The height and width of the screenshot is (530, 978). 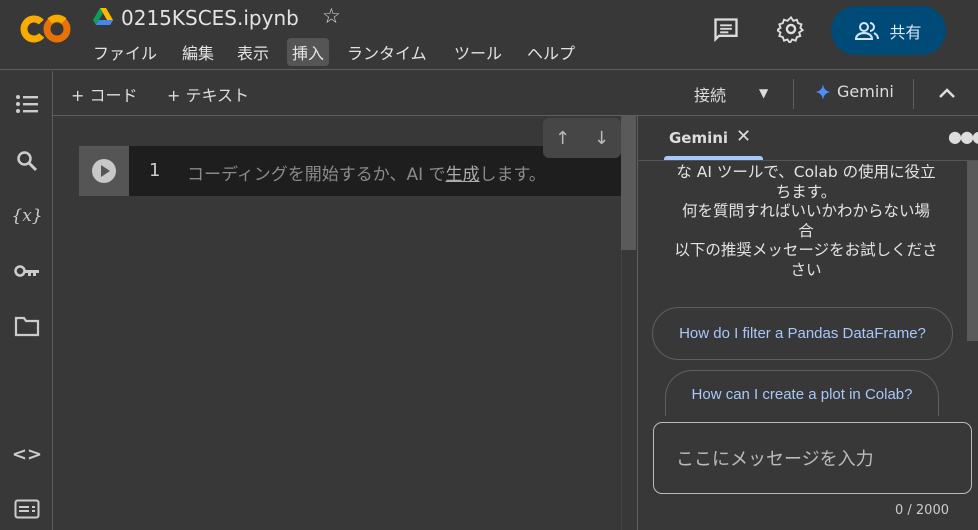 I want to click on menu-edit: 編集, so click(x=198, y=52).